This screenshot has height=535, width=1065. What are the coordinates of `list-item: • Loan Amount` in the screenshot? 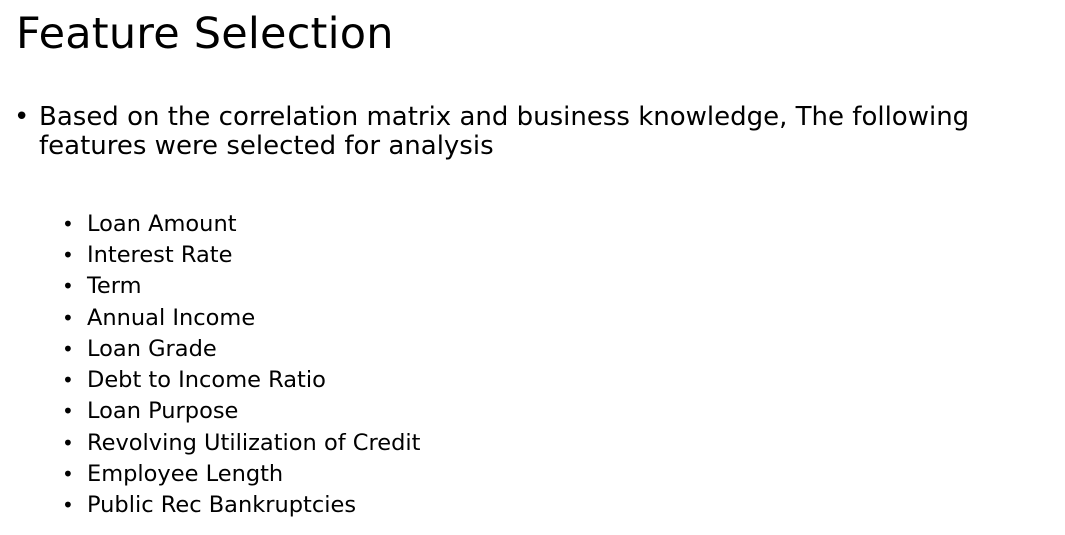 It's located at (241, 223).